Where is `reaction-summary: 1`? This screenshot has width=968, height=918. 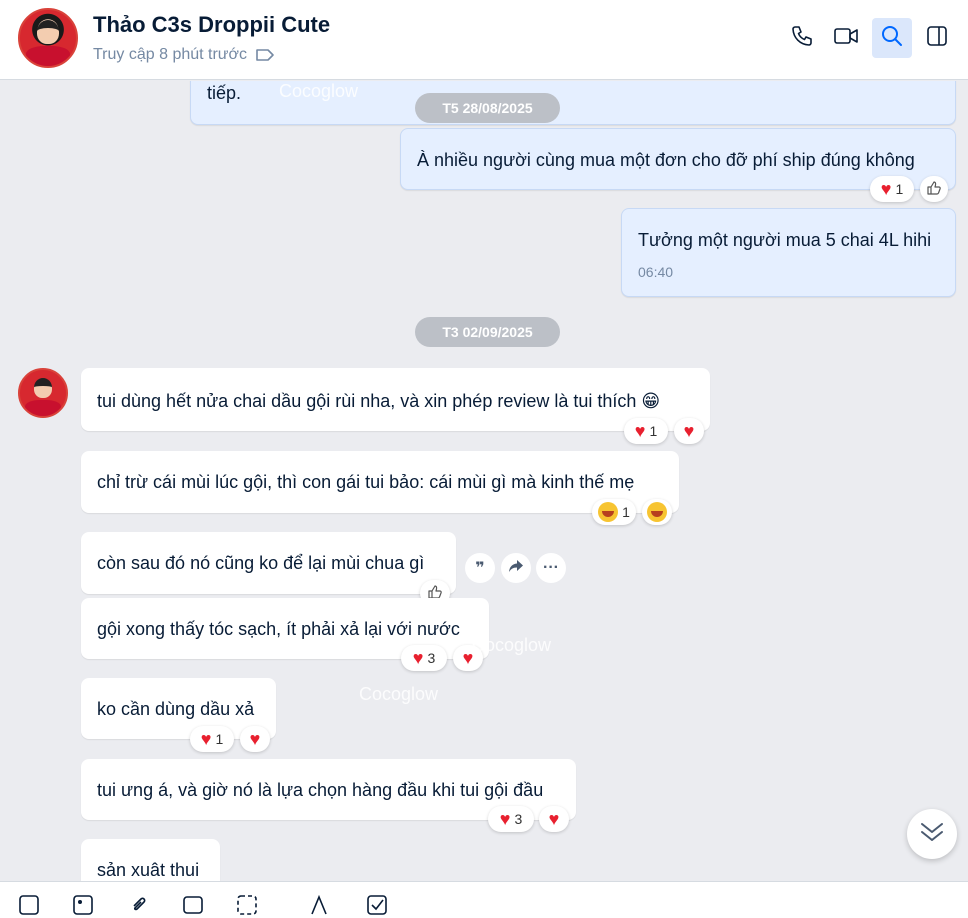 reaction-summary: 1 is located at coordinates (614, 512).